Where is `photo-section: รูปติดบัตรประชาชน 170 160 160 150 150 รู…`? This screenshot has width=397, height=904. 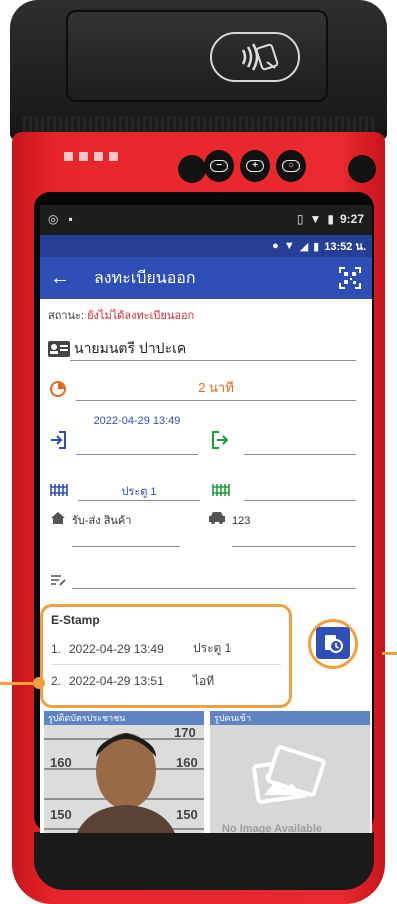 photo-section: รูปติดบัตรประชาชน 170 160 160 150 150 รู… is located at coordinates (208, 772).